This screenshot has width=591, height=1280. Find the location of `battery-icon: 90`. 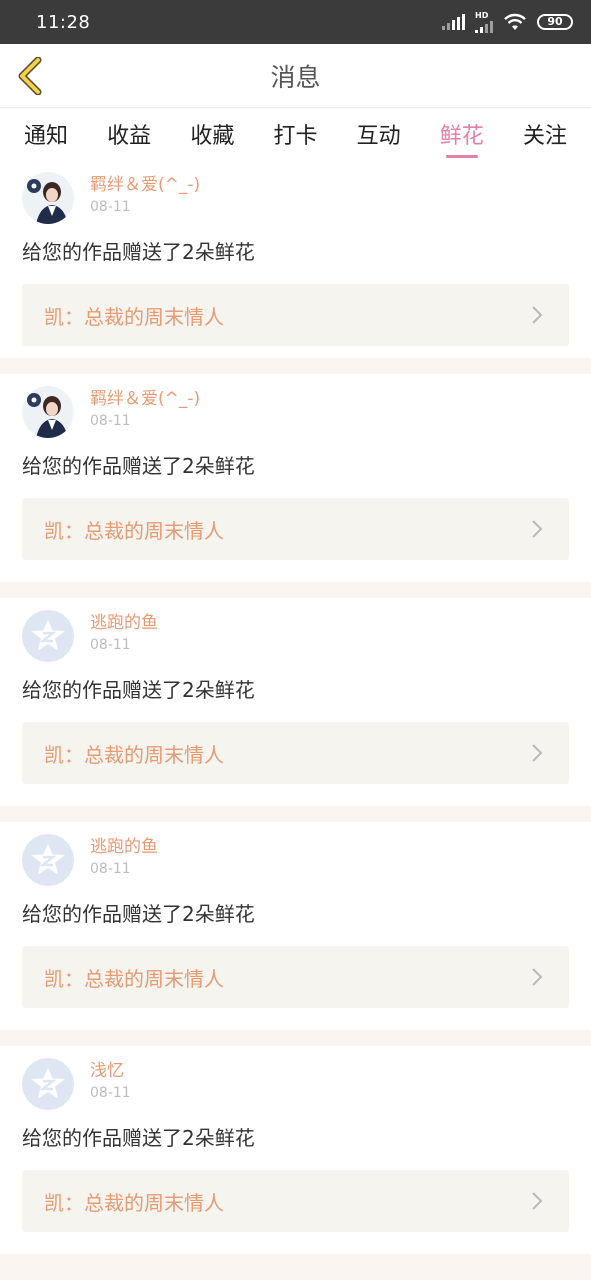

battery-icon: 90 is located at coordinates (555, 22).